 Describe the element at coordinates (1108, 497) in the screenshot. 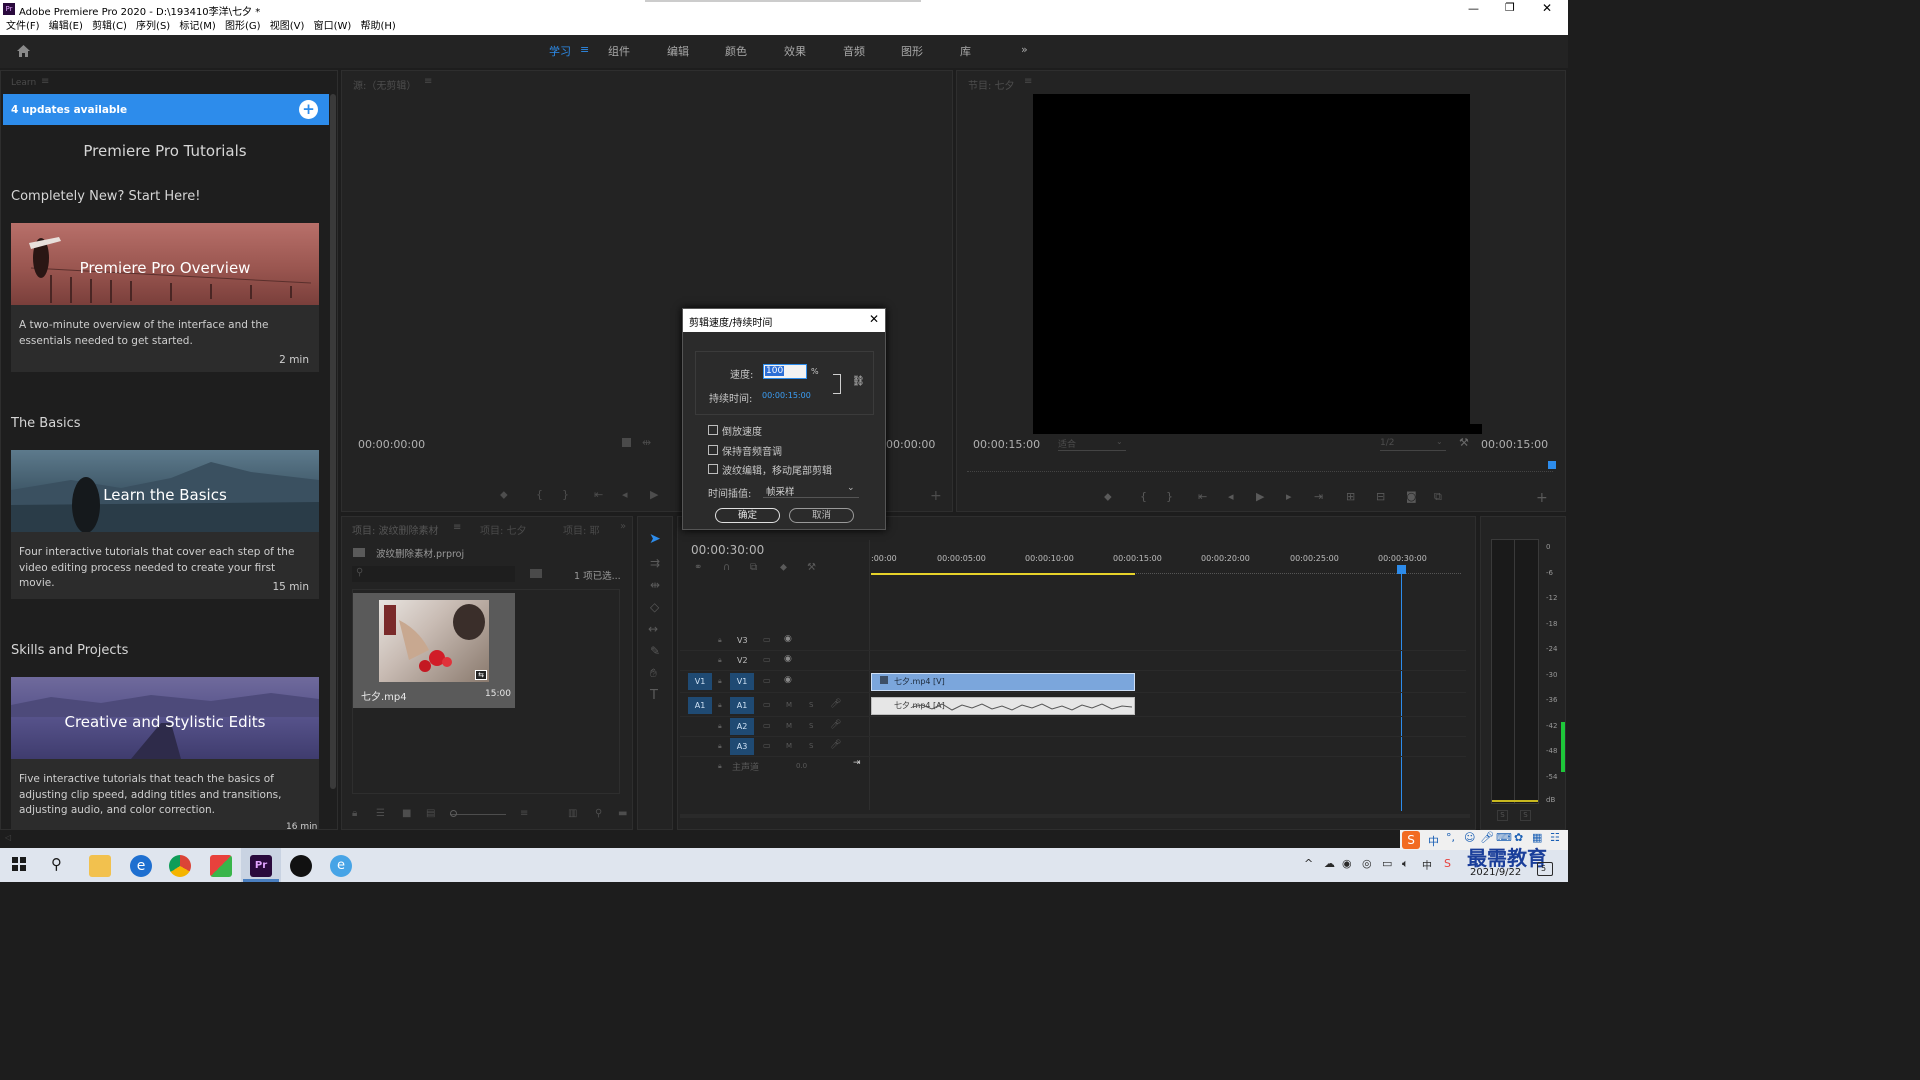

I see `program-marker-icon: ⬥` at that location.